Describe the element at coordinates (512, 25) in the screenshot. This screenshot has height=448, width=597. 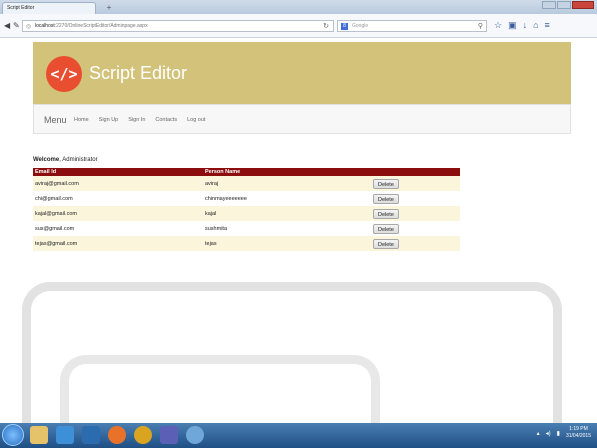
I see `clipboard-icon: ▣` at that location.